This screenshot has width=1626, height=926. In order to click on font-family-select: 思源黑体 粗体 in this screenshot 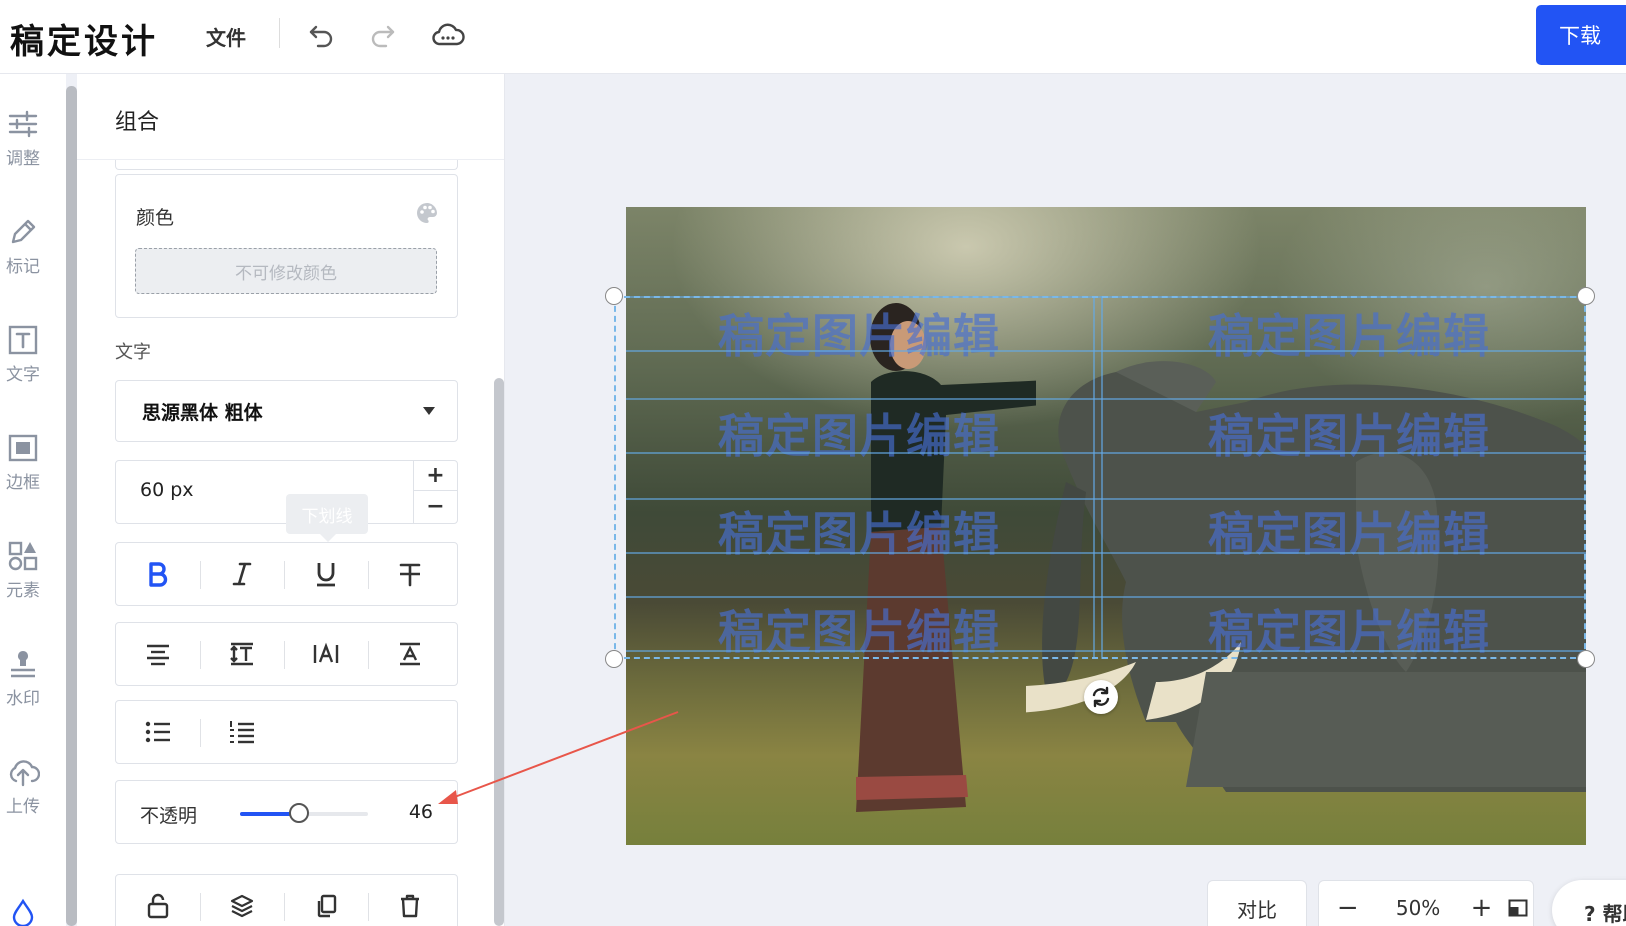, I will do `click(286, 411)`.